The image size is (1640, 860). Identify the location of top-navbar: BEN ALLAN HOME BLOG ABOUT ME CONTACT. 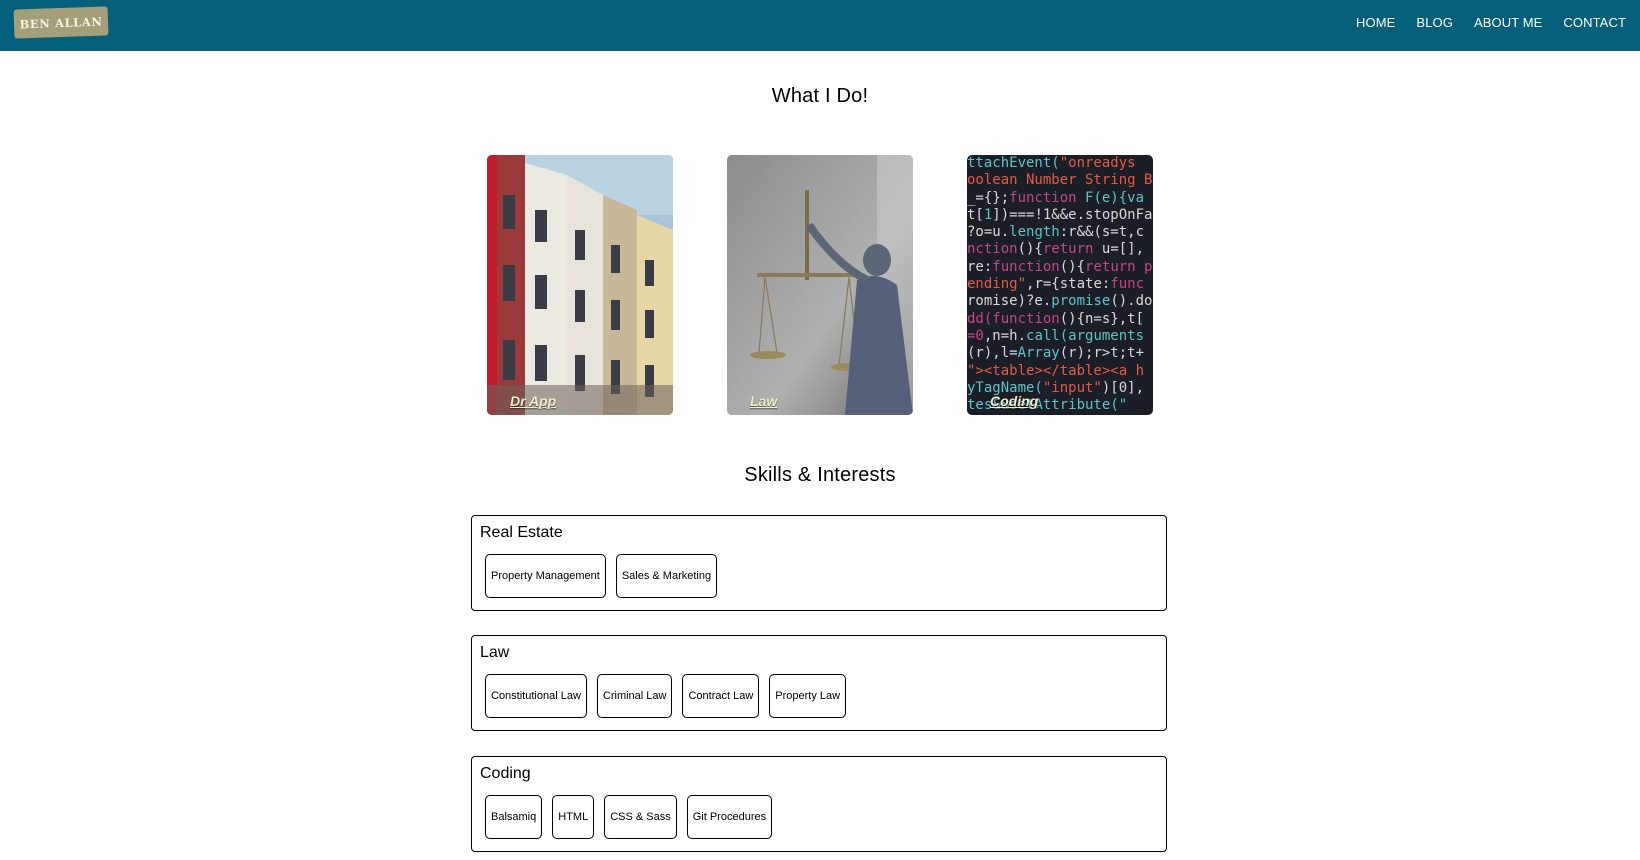
(820, 25).